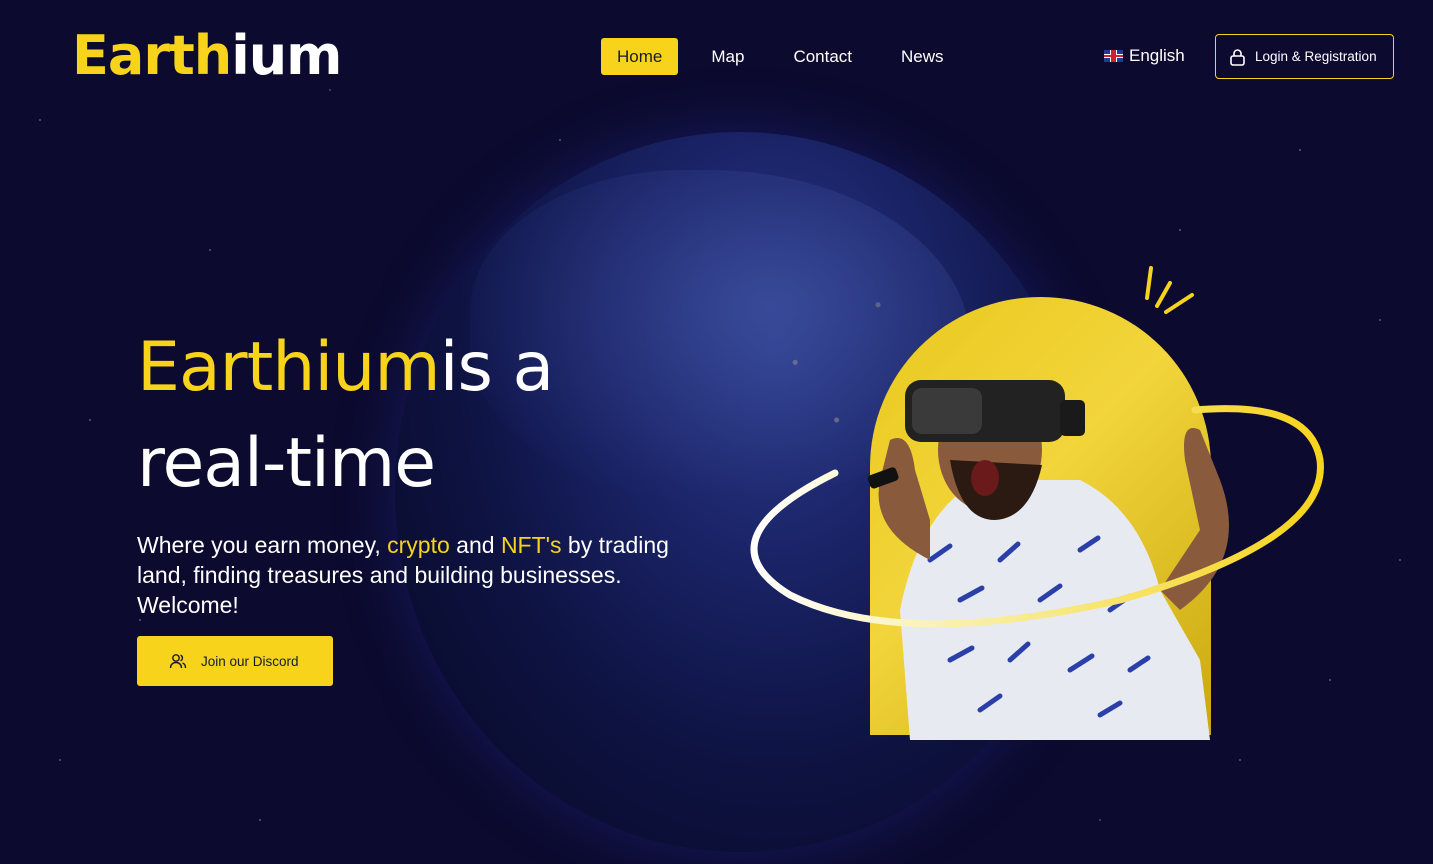 The height and width of the screenshot is (864, 1433). What do you see at coordinates (727, 56) in the screenshot?
I see `nav-map: Map` at bounding box center [727, 56].